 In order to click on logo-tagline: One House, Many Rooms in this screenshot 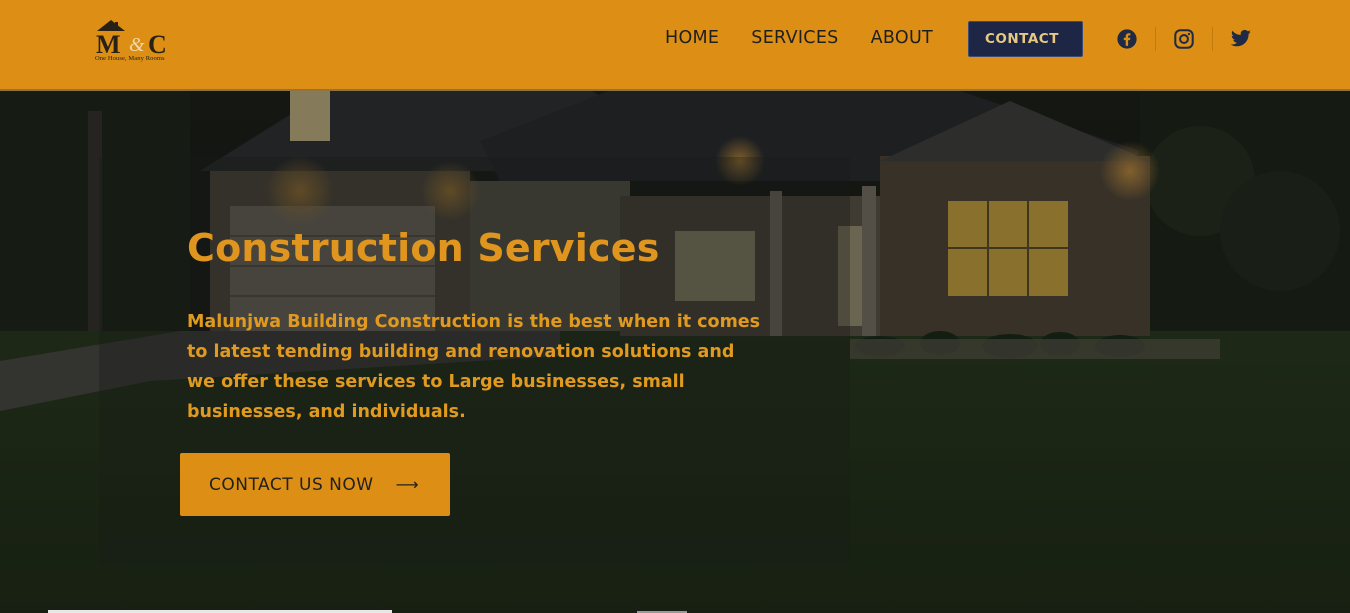, I will do `click(130, 58)`.